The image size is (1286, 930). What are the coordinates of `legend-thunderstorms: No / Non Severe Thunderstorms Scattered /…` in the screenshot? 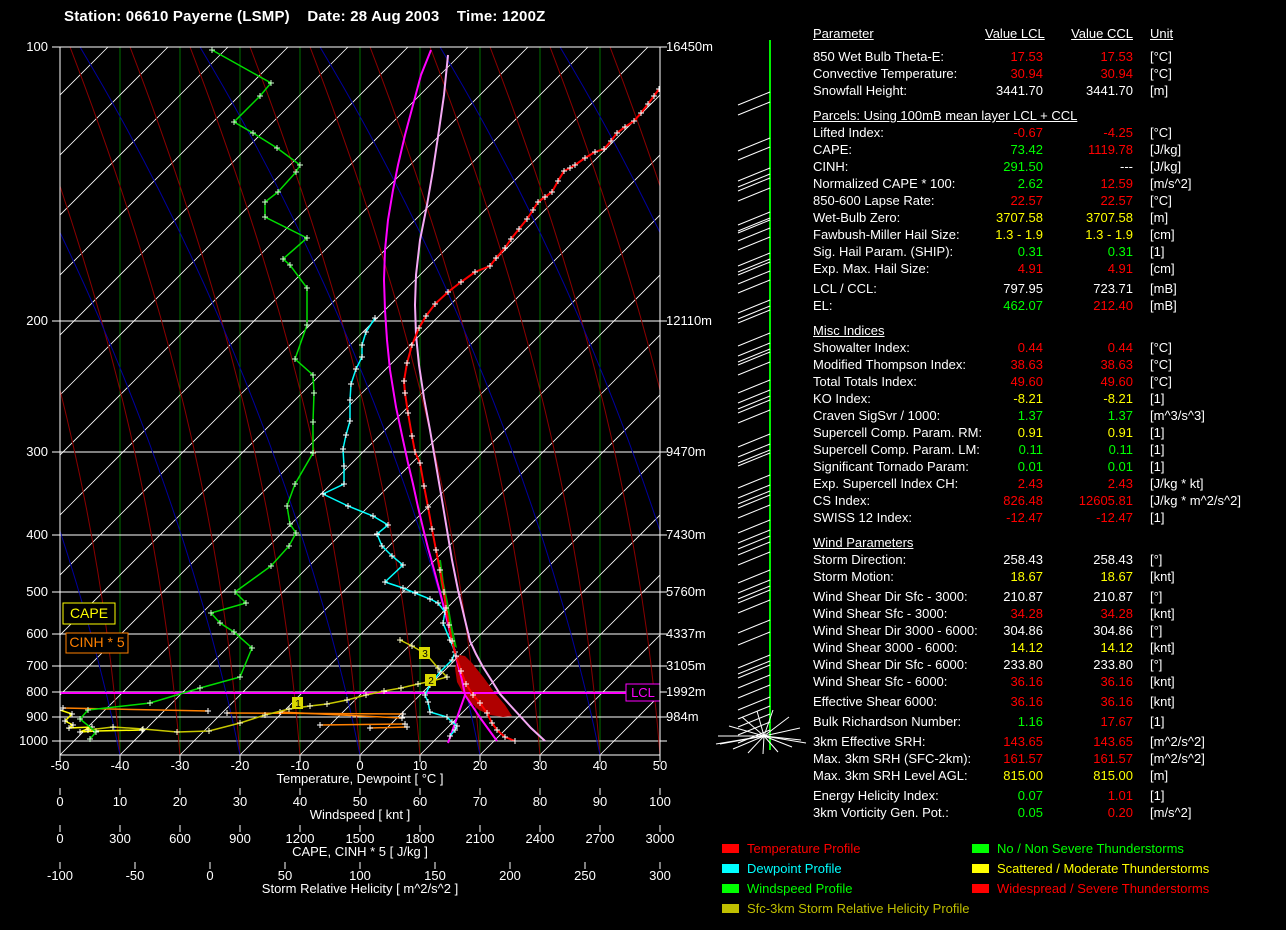 It's located at (1090, 871).